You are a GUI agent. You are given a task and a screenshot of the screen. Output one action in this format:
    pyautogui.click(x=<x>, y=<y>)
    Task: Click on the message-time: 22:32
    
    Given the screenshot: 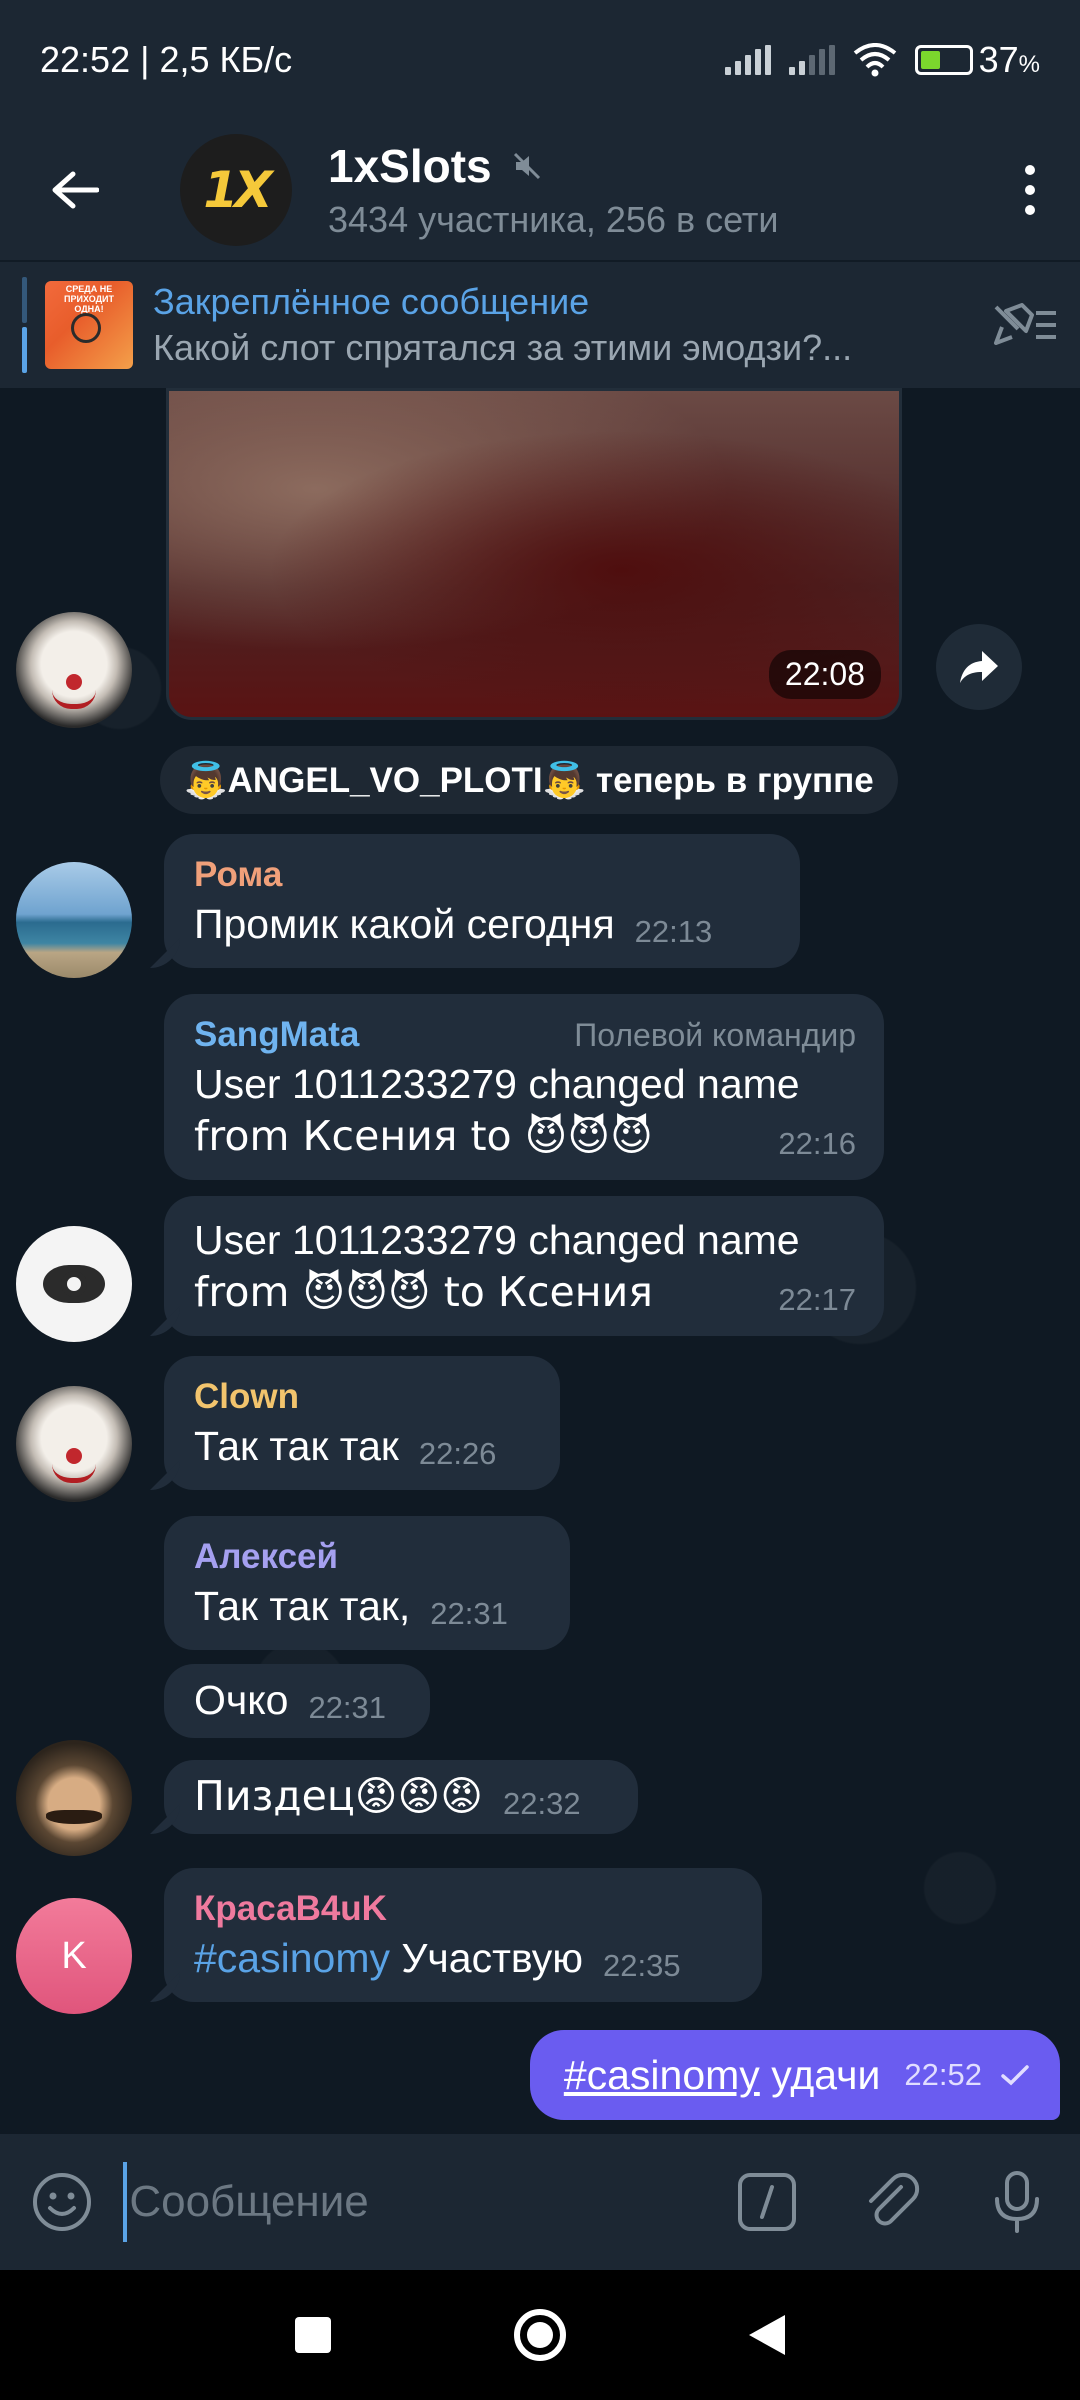 What is the action you would take?
    pyautogui.click(x=541, y=1803)
    